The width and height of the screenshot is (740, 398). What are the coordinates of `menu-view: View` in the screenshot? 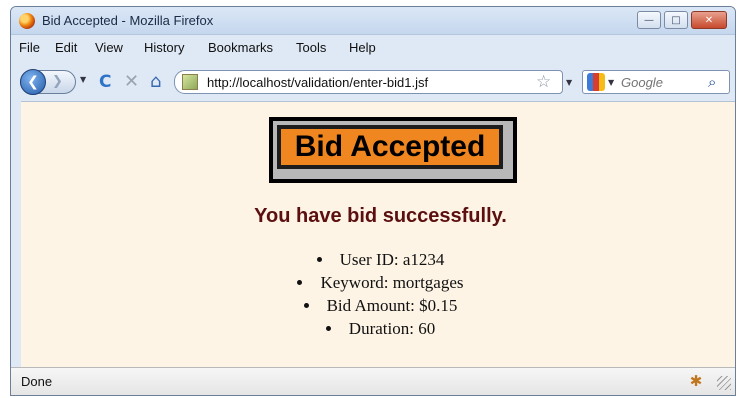 It's located at (109, 47).